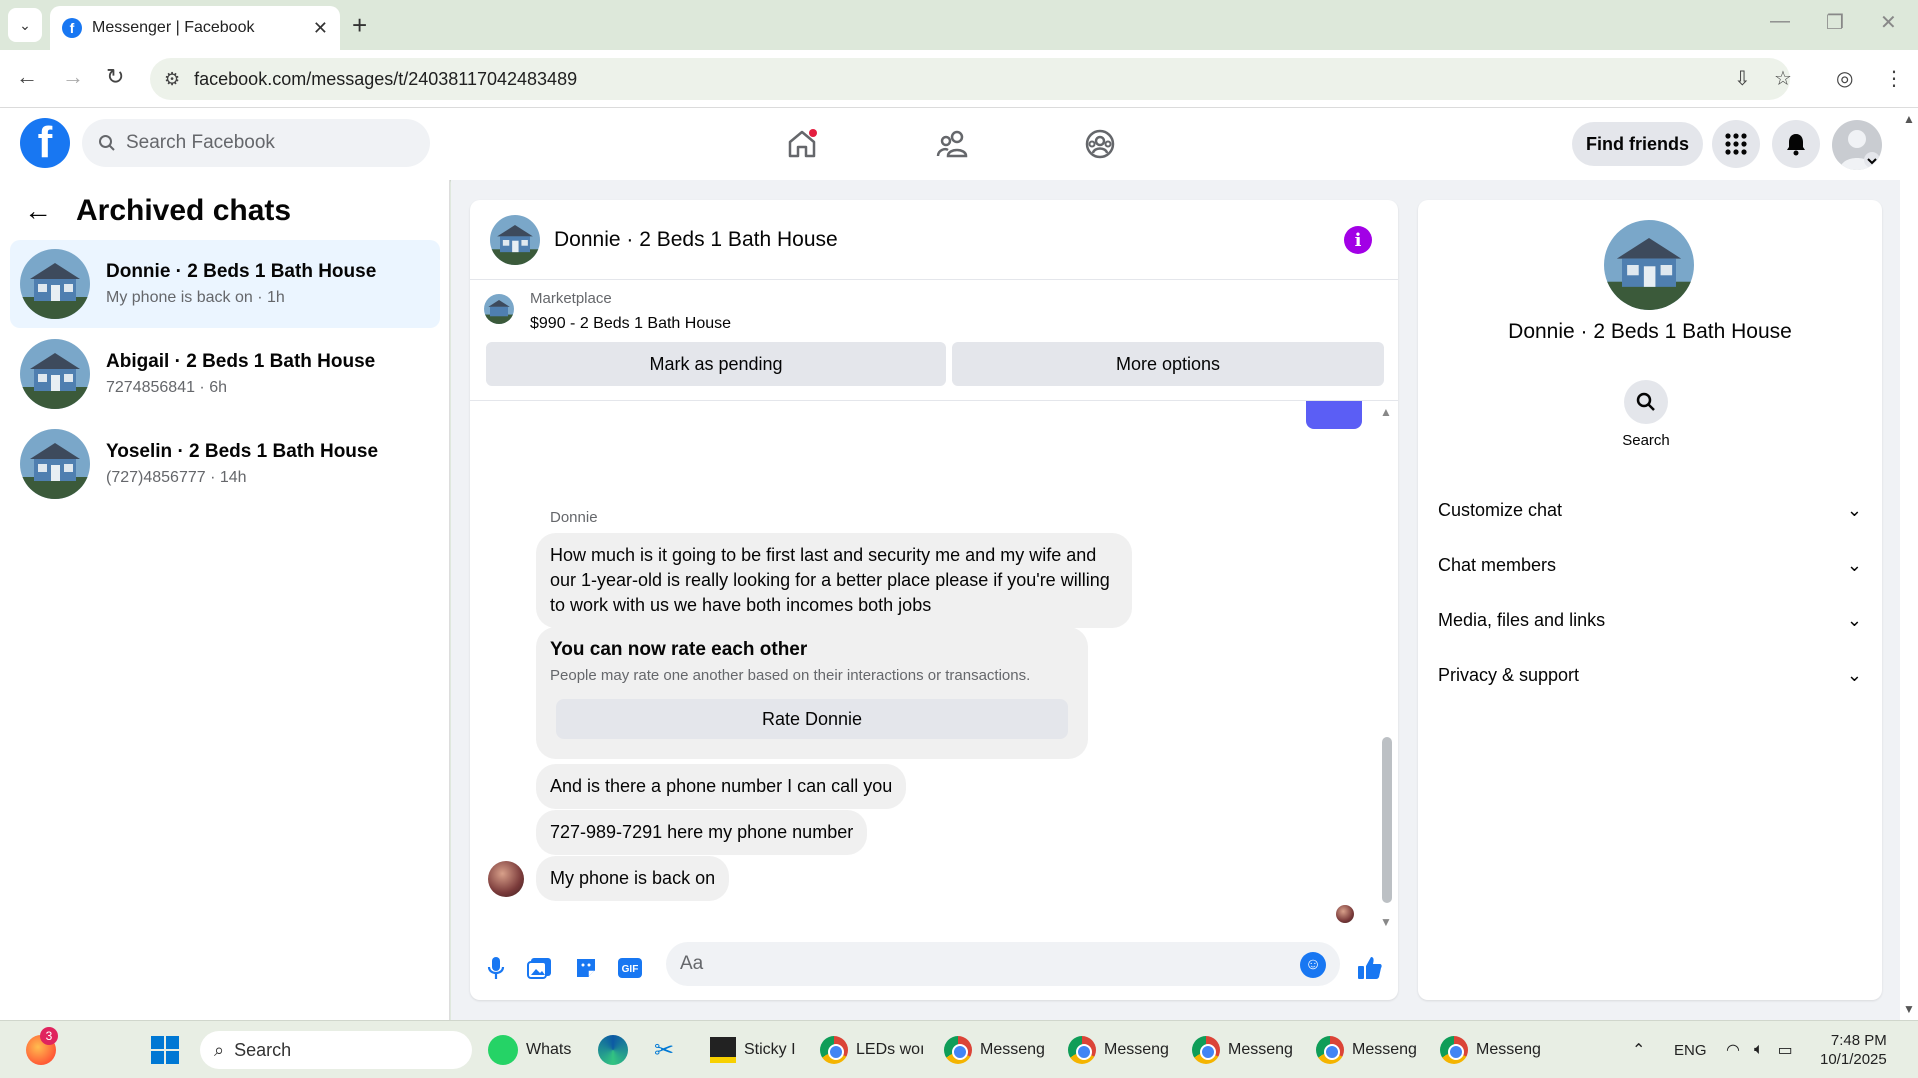 The height and width of the screenshot is (1078, 1918). Describe the element at coordinates (499, 309) in the screenshot. I see `listing-thumbnail` at that location.